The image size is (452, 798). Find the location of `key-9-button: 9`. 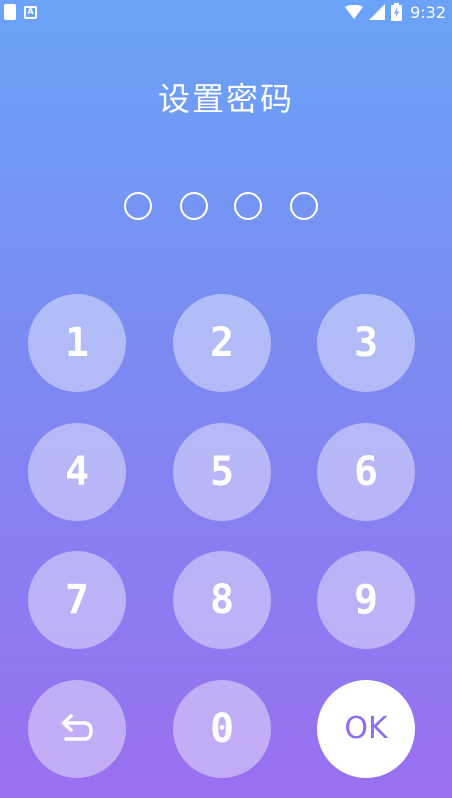

key-9-button: 9 is located at coordinates (366, 600).